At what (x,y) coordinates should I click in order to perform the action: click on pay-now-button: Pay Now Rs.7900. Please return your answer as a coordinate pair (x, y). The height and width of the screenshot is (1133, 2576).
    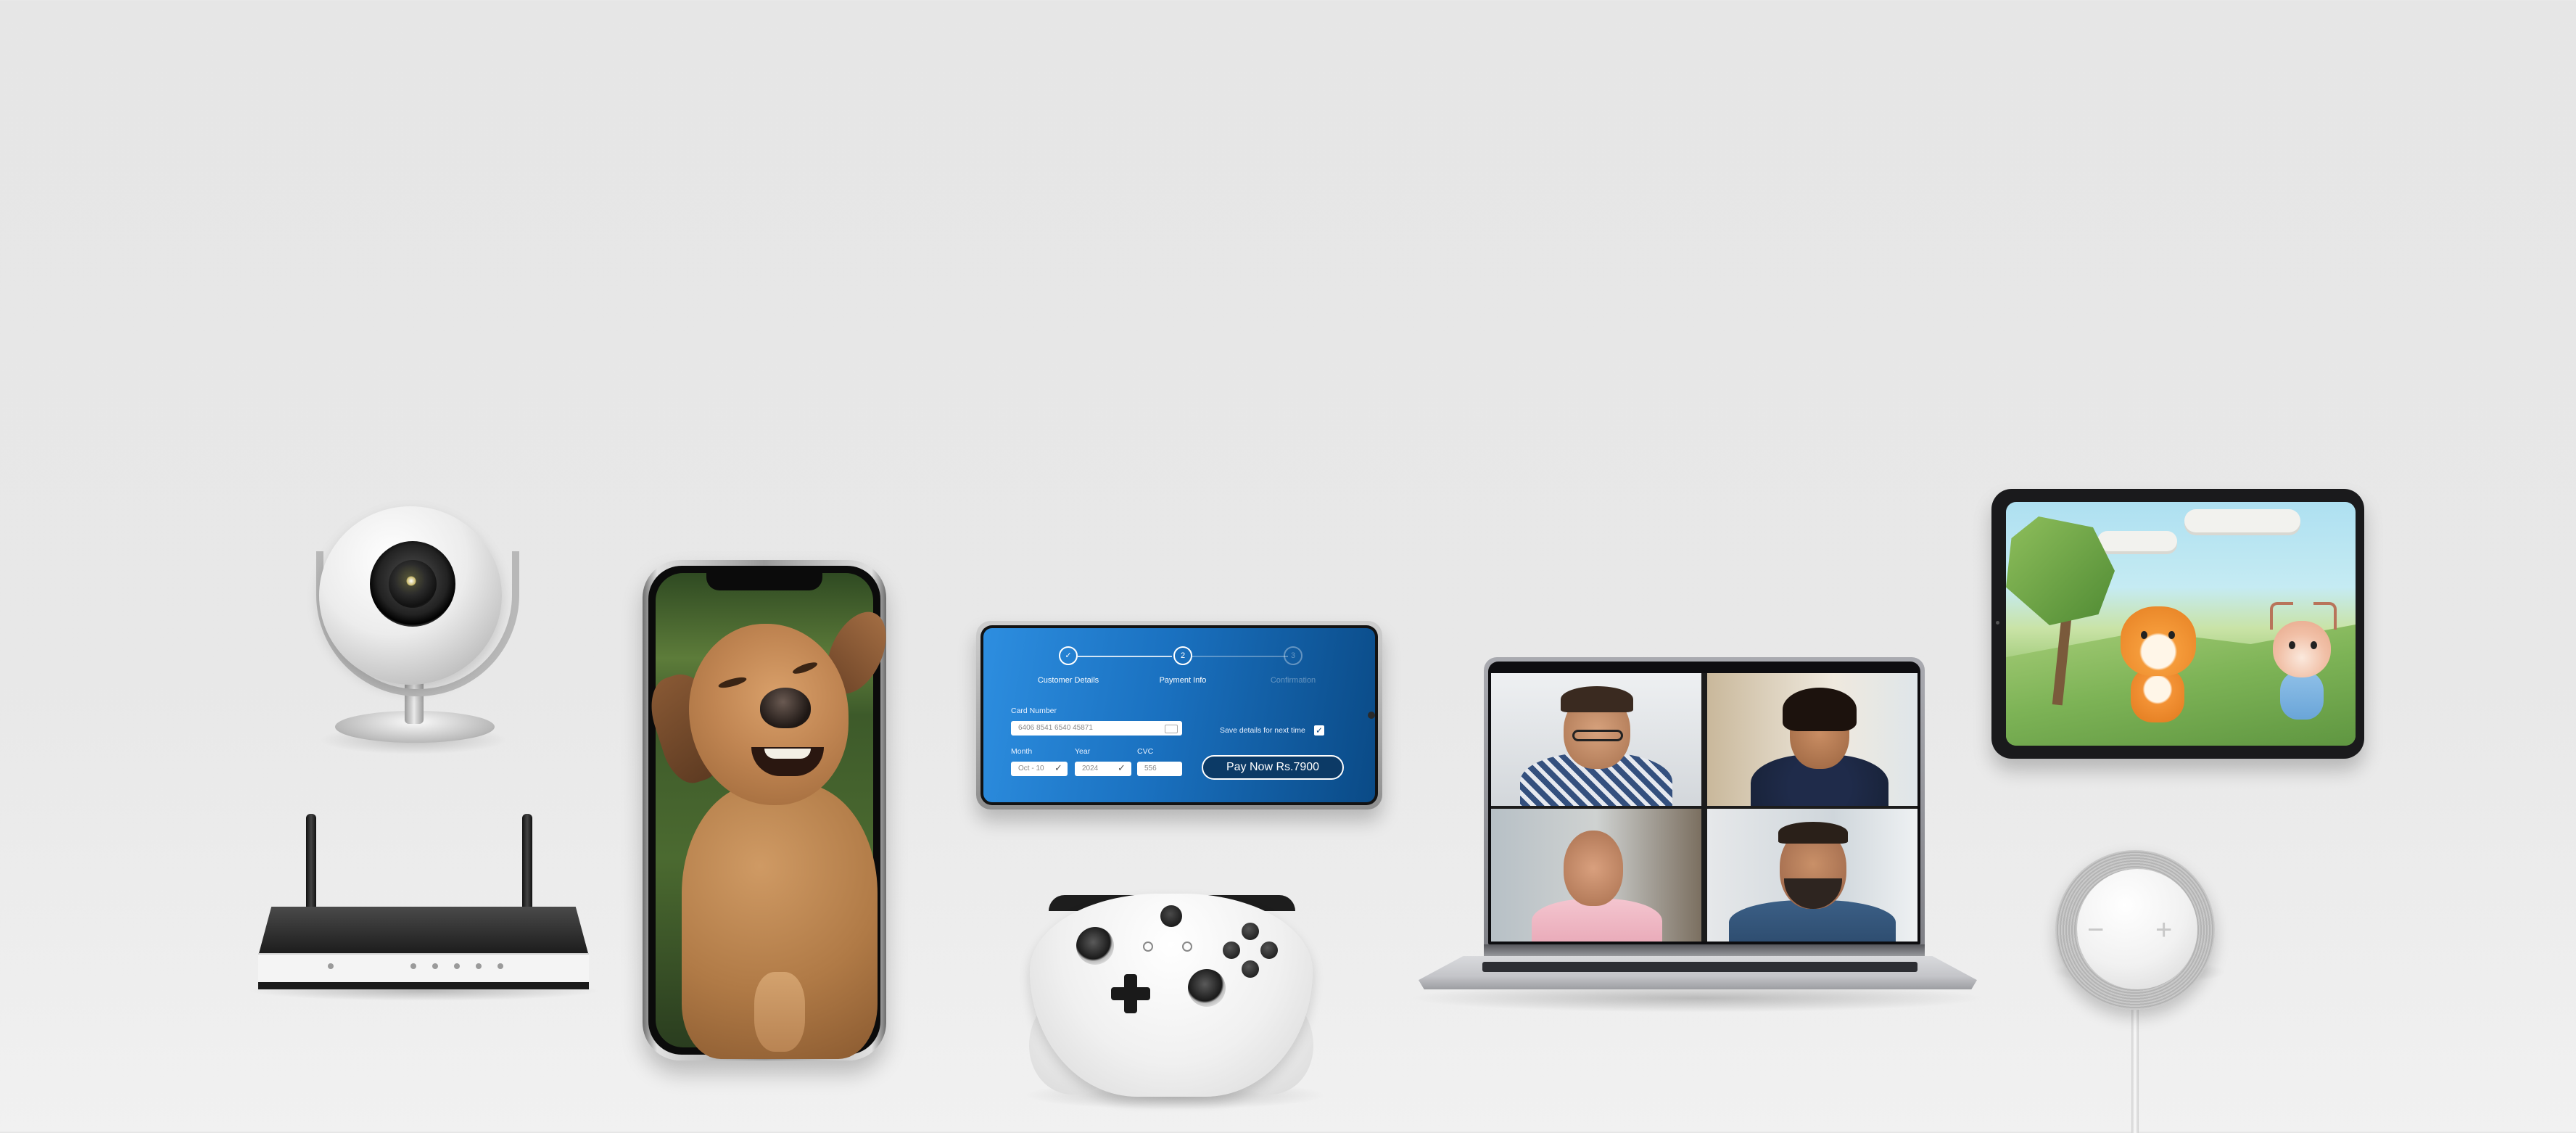
    Looking at the image, I should click on (1273, 768).